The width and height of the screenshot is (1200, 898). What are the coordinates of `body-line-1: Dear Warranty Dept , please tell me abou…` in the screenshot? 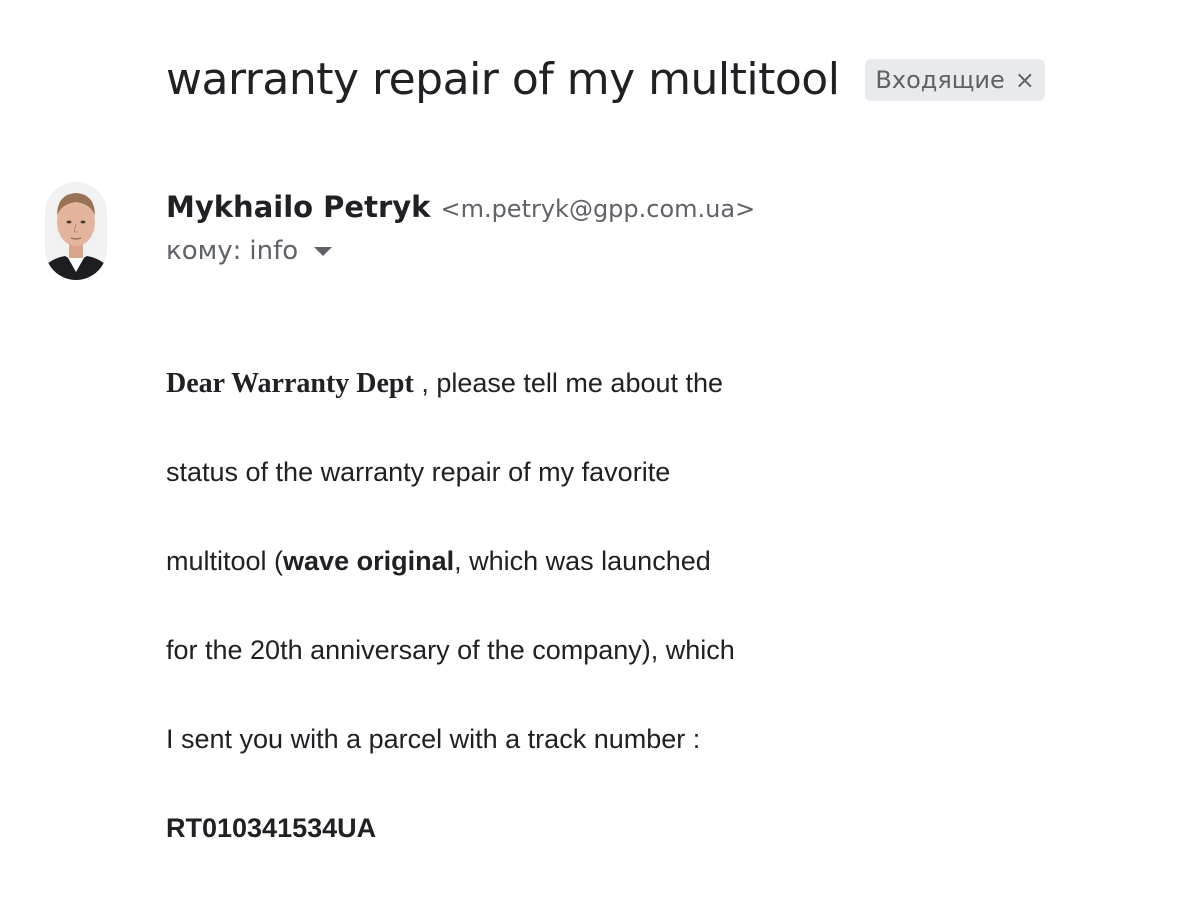 It's located at (526, 408).